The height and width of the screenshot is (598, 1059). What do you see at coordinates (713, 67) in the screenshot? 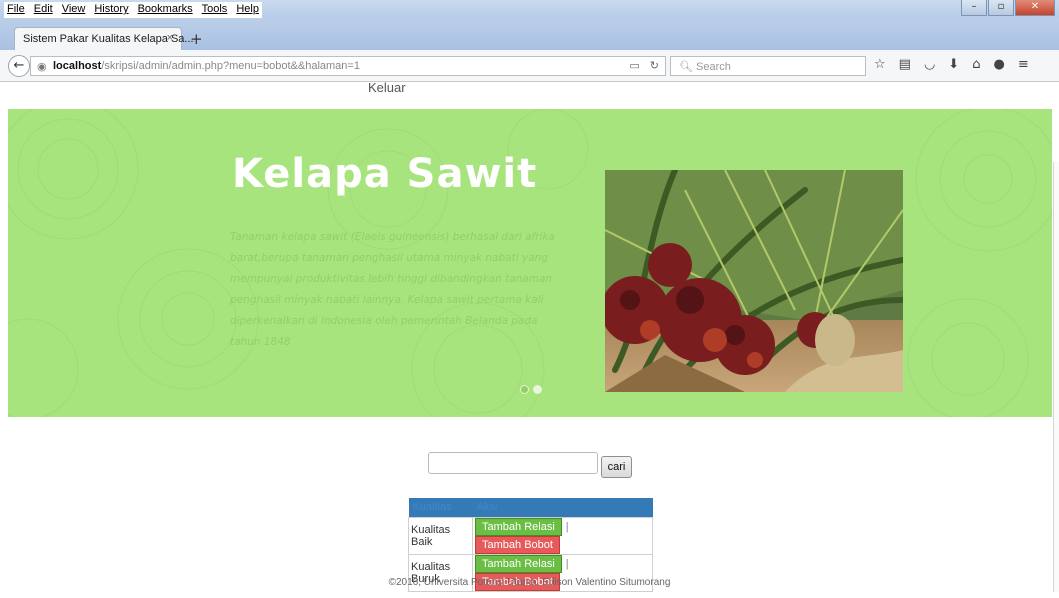
I see `search-bar-placeholder: Search` at bounding box center [713, 67].